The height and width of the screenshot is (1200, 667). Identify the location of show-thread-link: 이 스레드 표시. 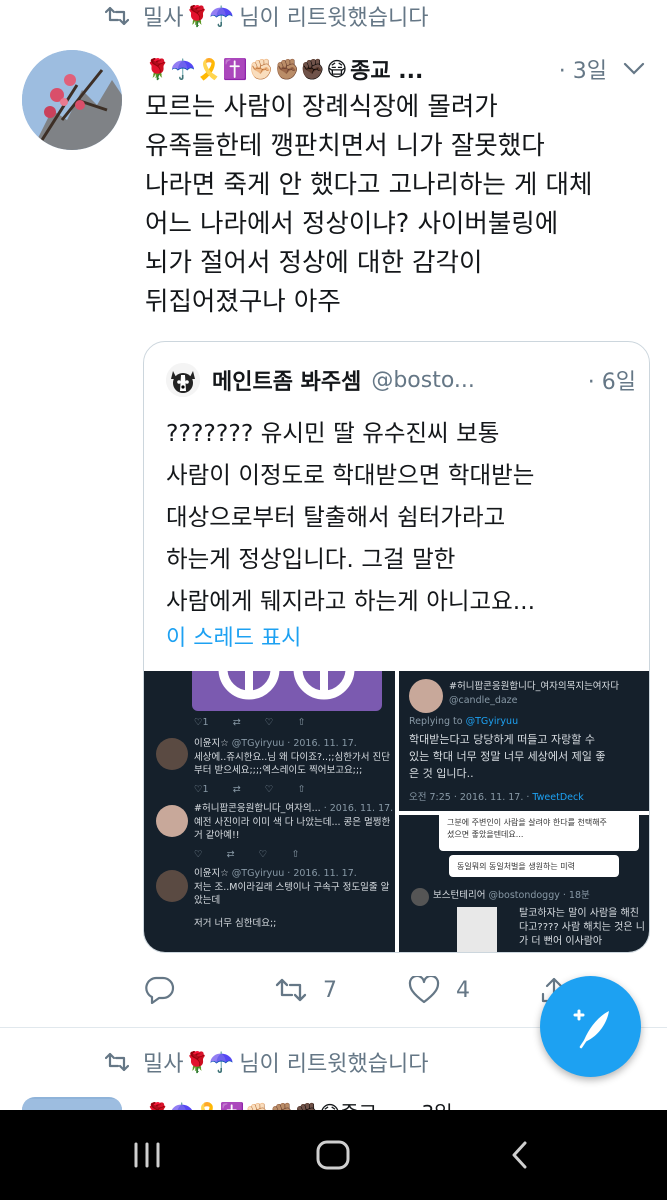
(233, 636).